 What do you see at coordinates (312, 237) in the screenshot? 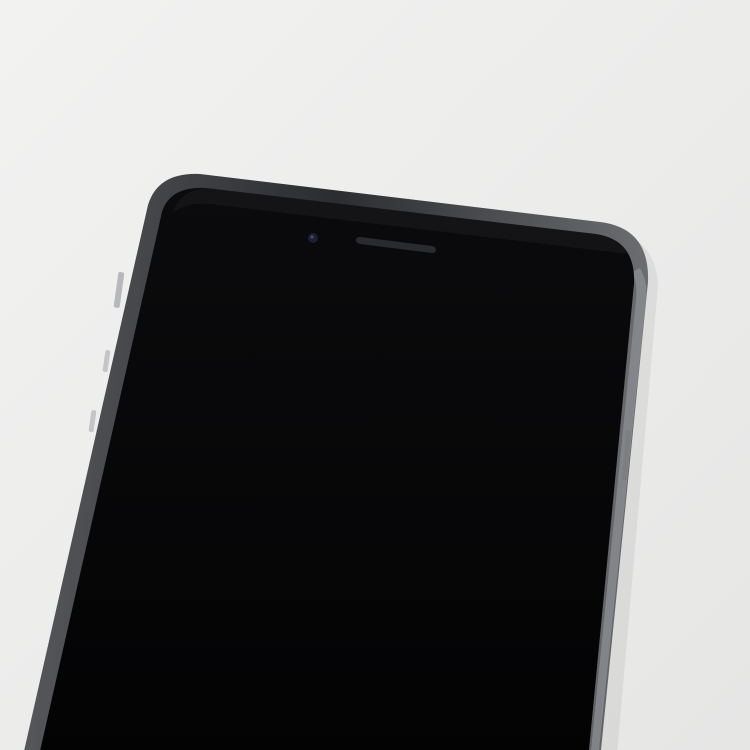
I see `camera-lens-glint` at bounding box center [312, 237].